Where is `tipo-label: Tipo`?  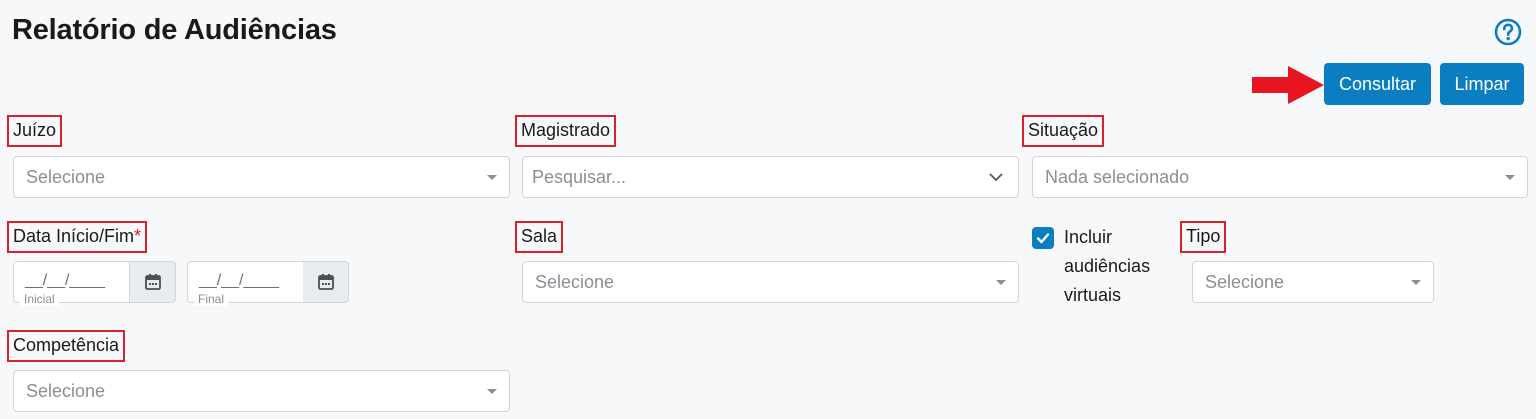
tipo-label: Tipo is located at coordinates (1203, 237).